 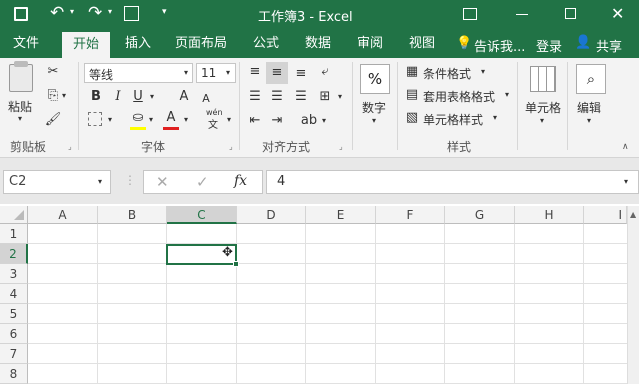 I want to click on maximize-icon, so click(x=570, y=13).